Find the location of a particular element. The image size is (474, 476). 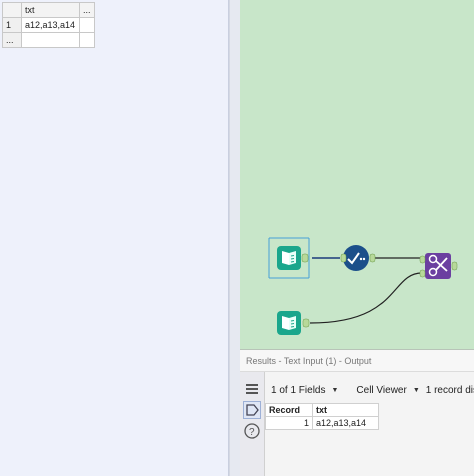

grid-cell is located at coordinates (50, 40).